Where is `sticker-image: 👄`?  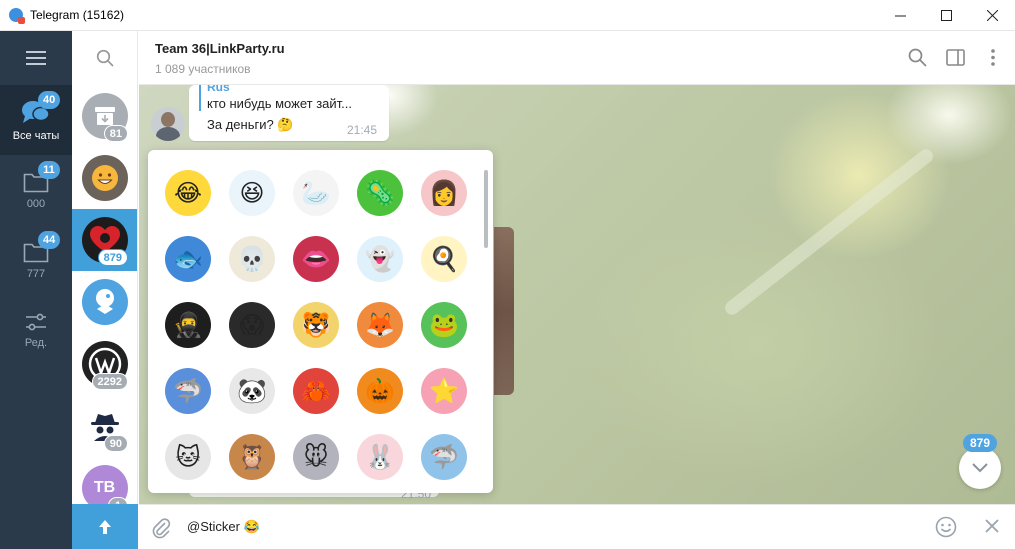 sticker-image: 👄 is located at coordinates (316, 259).